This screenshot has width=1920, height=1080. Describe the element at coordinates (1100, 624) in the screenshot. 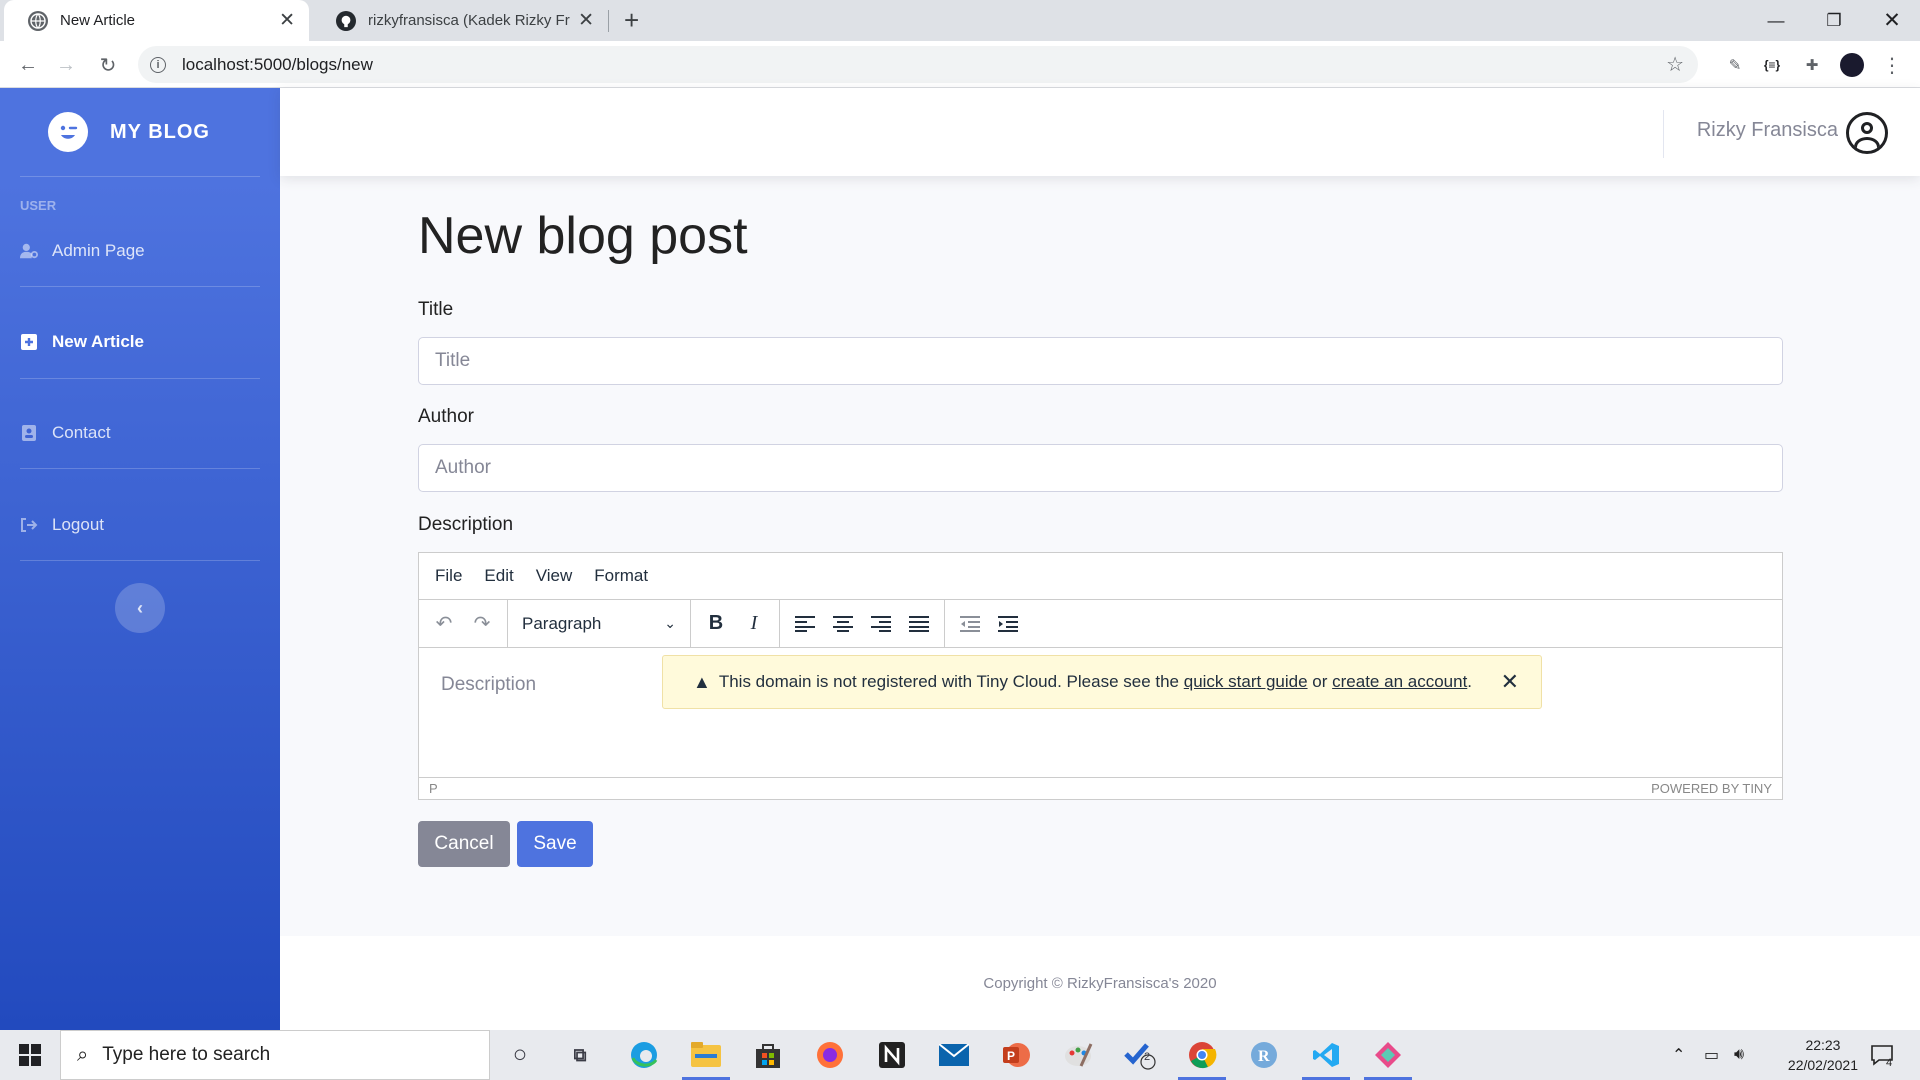

I see `editor-toolbar: ↶ ↷ Paragraph ⌄ B I` at that location.